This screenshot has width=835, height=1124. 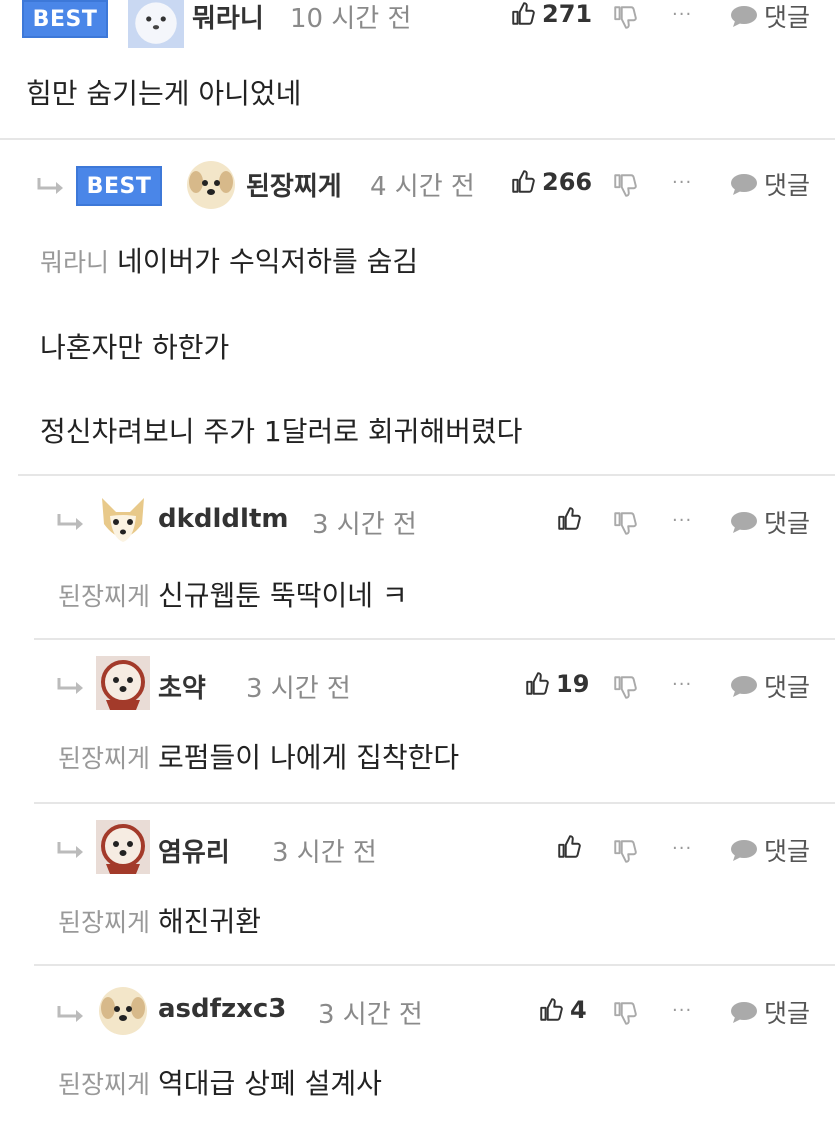 I want to click on author-name: 뭐라니, so click(x=228, y=17).